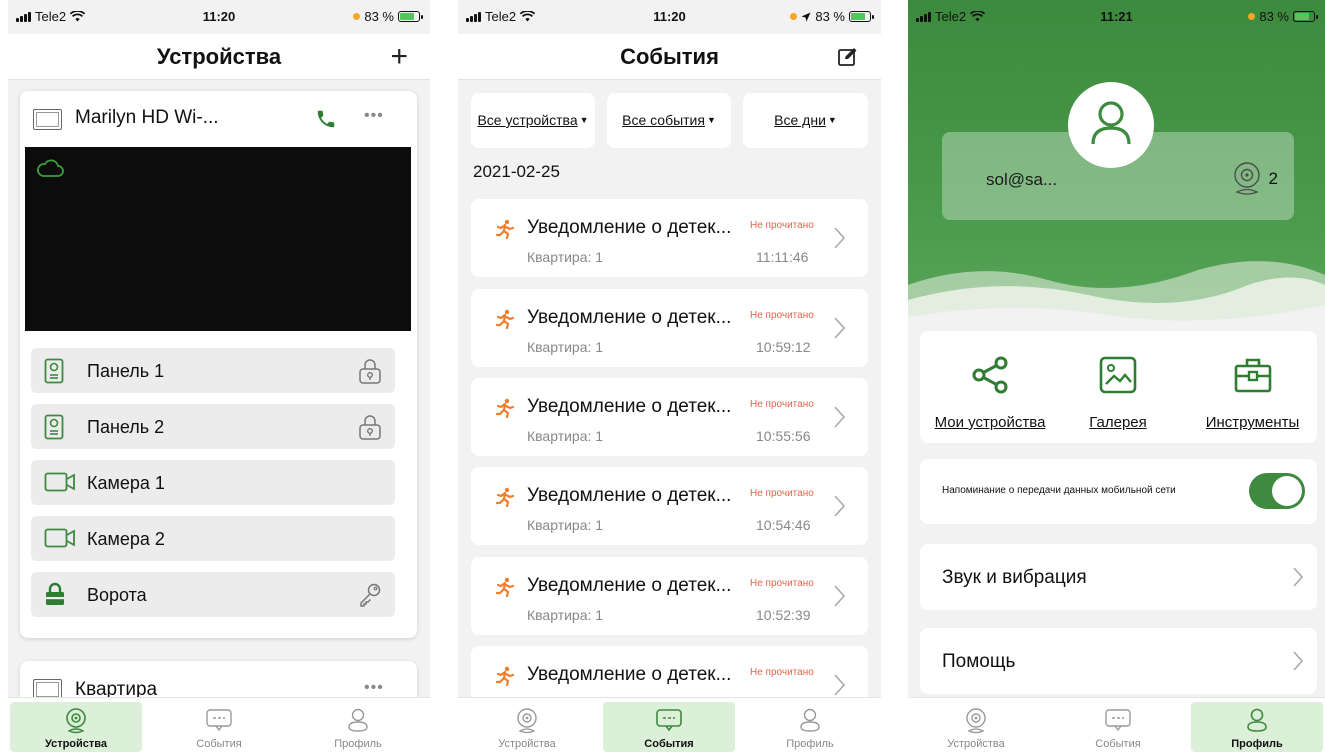 The width and height of the screenshot is (1325, 753). Describe the element at coordinates (218, 119) in the screenshot. I see `device-card-header: Marilyn HD Wi-... •••` at that location.